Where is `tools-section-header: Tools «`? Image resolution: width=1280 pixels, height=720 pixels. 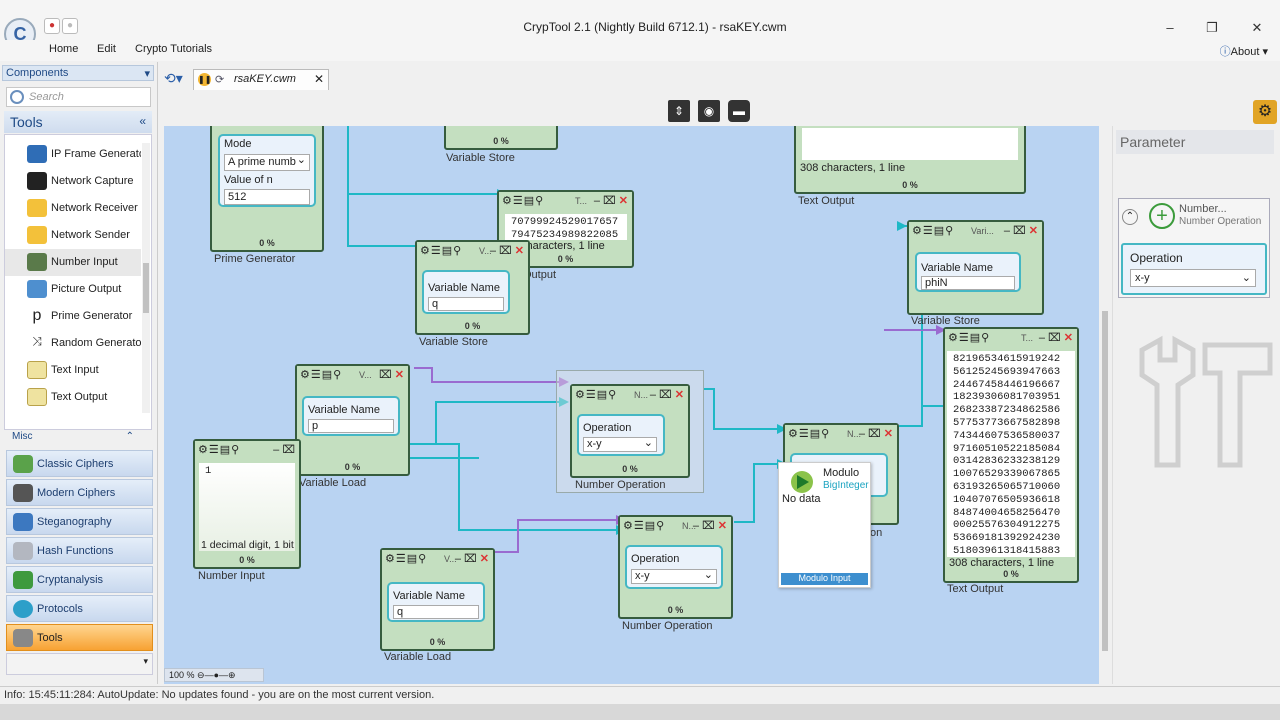 tools-section-header: Tools « is located at coordinates (78, 122).